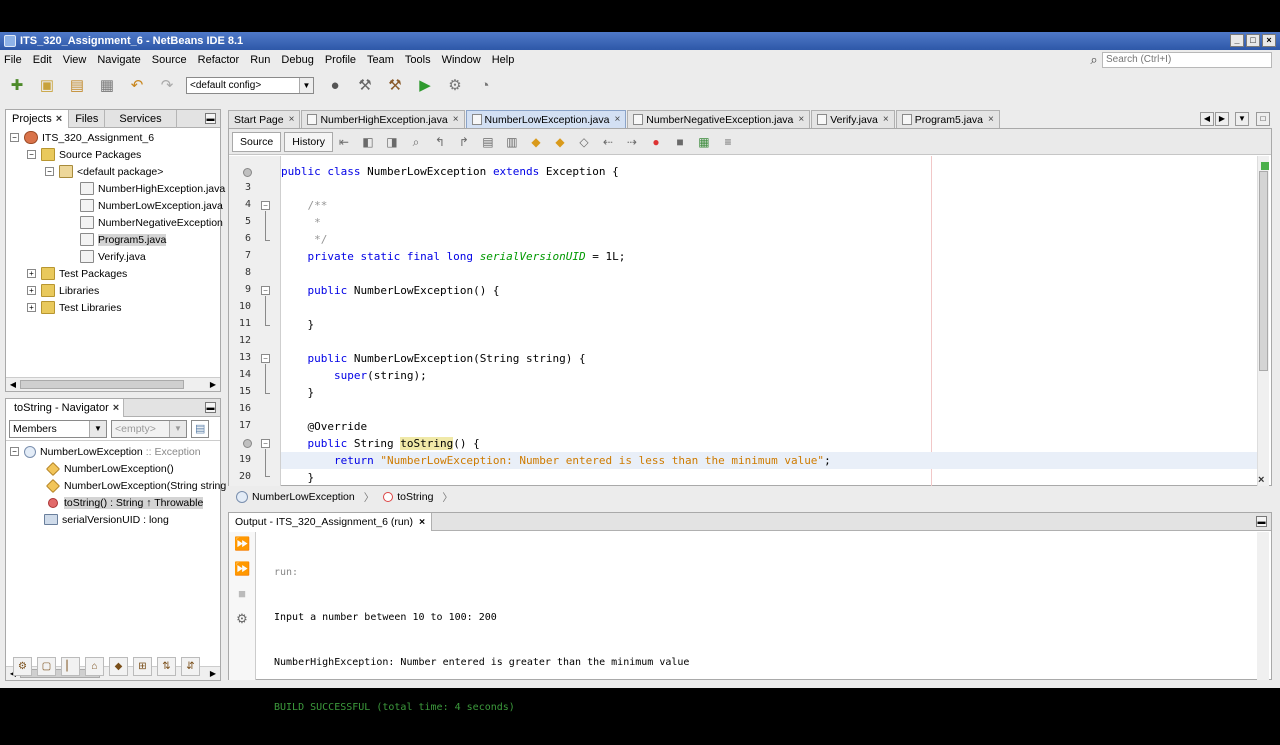 Image resolution: width=1280 pixels, height=745 pixels. I want to click on tab-verify: Verify.java ×, so click(853, 119).